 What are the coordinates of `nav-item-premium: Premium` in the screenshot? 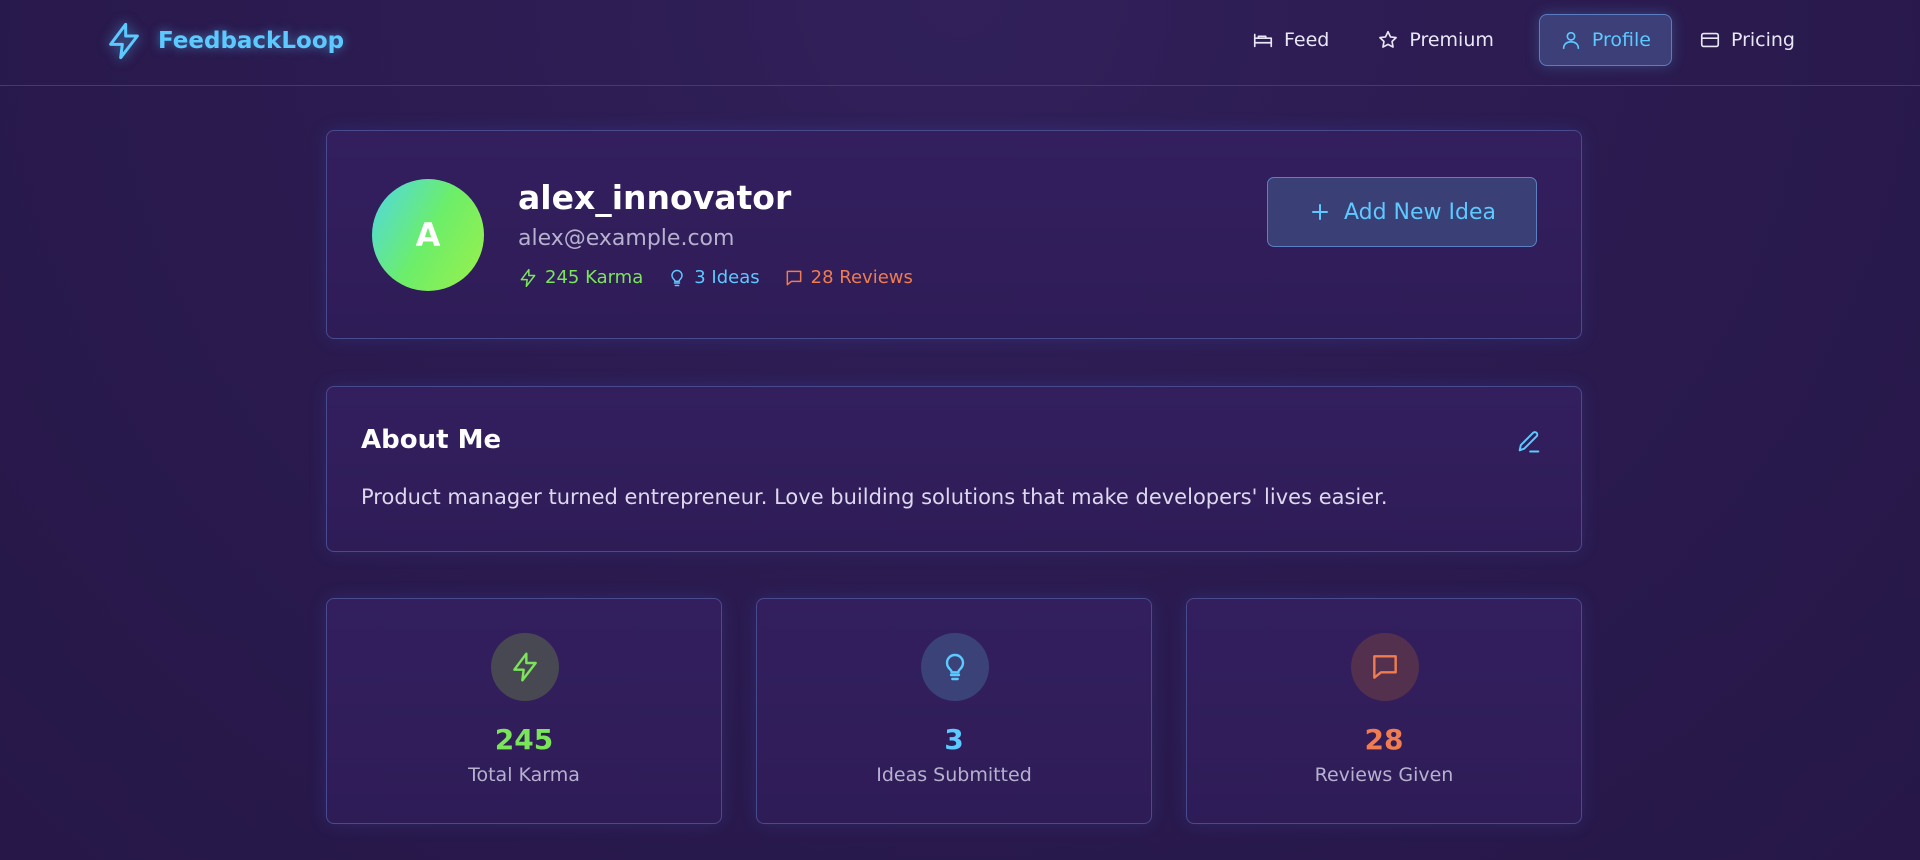 It's located at (1435, 40).